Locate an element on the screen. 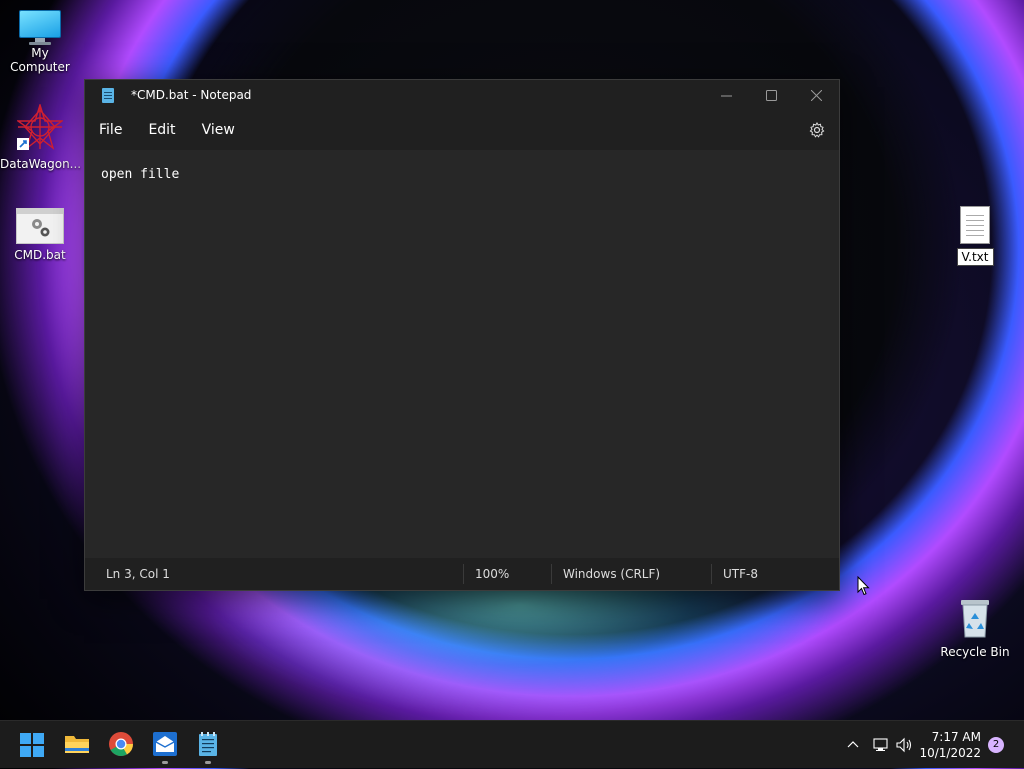 Image resolution: width=1024 pixels, height=769 pixels. window-title: *CMD.bat - Notepad is located at coordinates (191, 95).